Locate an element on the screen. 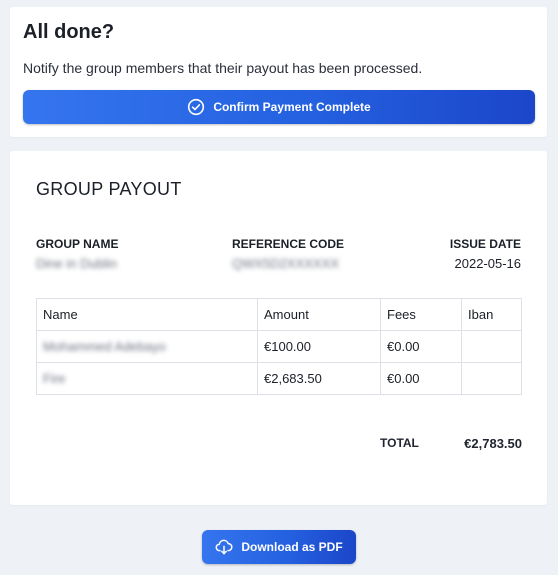 Image resolution: width=558 pixels, height=575 pixels. reference-code-value: QWX5D2XXXXXX is located at coordinates (285, 263).